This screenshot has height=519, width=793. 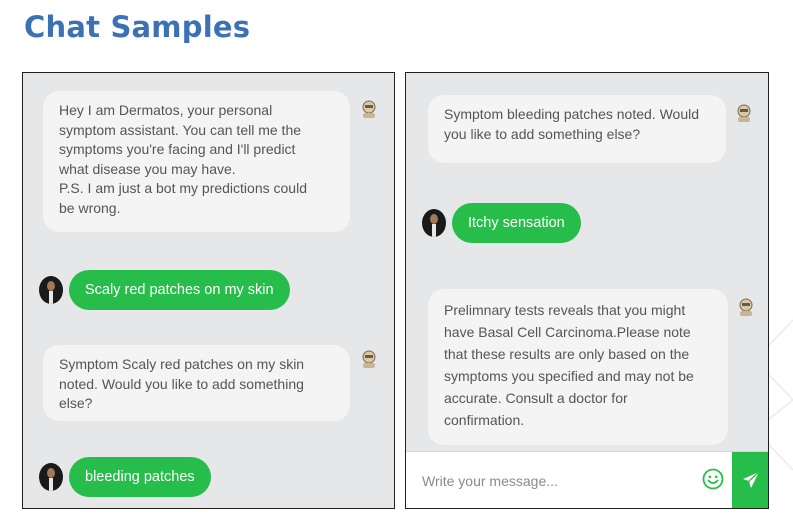 What do you see at coordinates (516, 223) in the screenshot?
I see `user-message: Itchy sensation` at bounding box center [516, 223].